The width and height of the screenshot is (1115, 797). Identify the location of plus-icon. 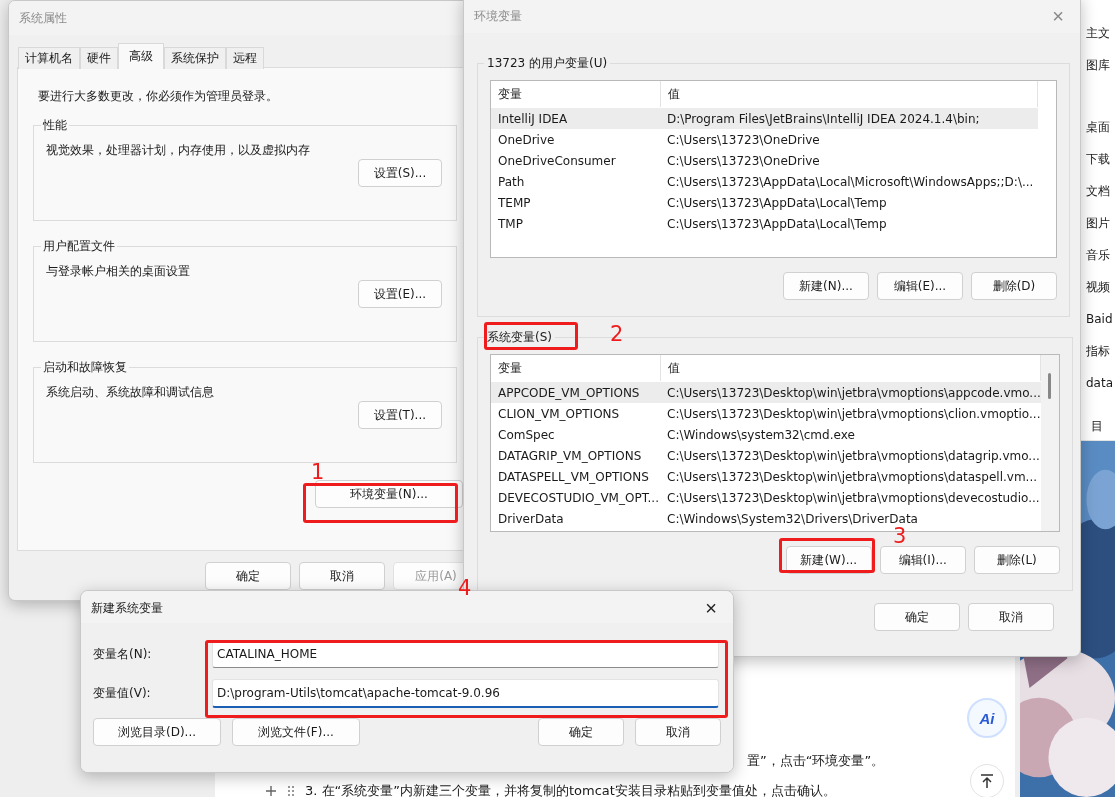
(271, 791).